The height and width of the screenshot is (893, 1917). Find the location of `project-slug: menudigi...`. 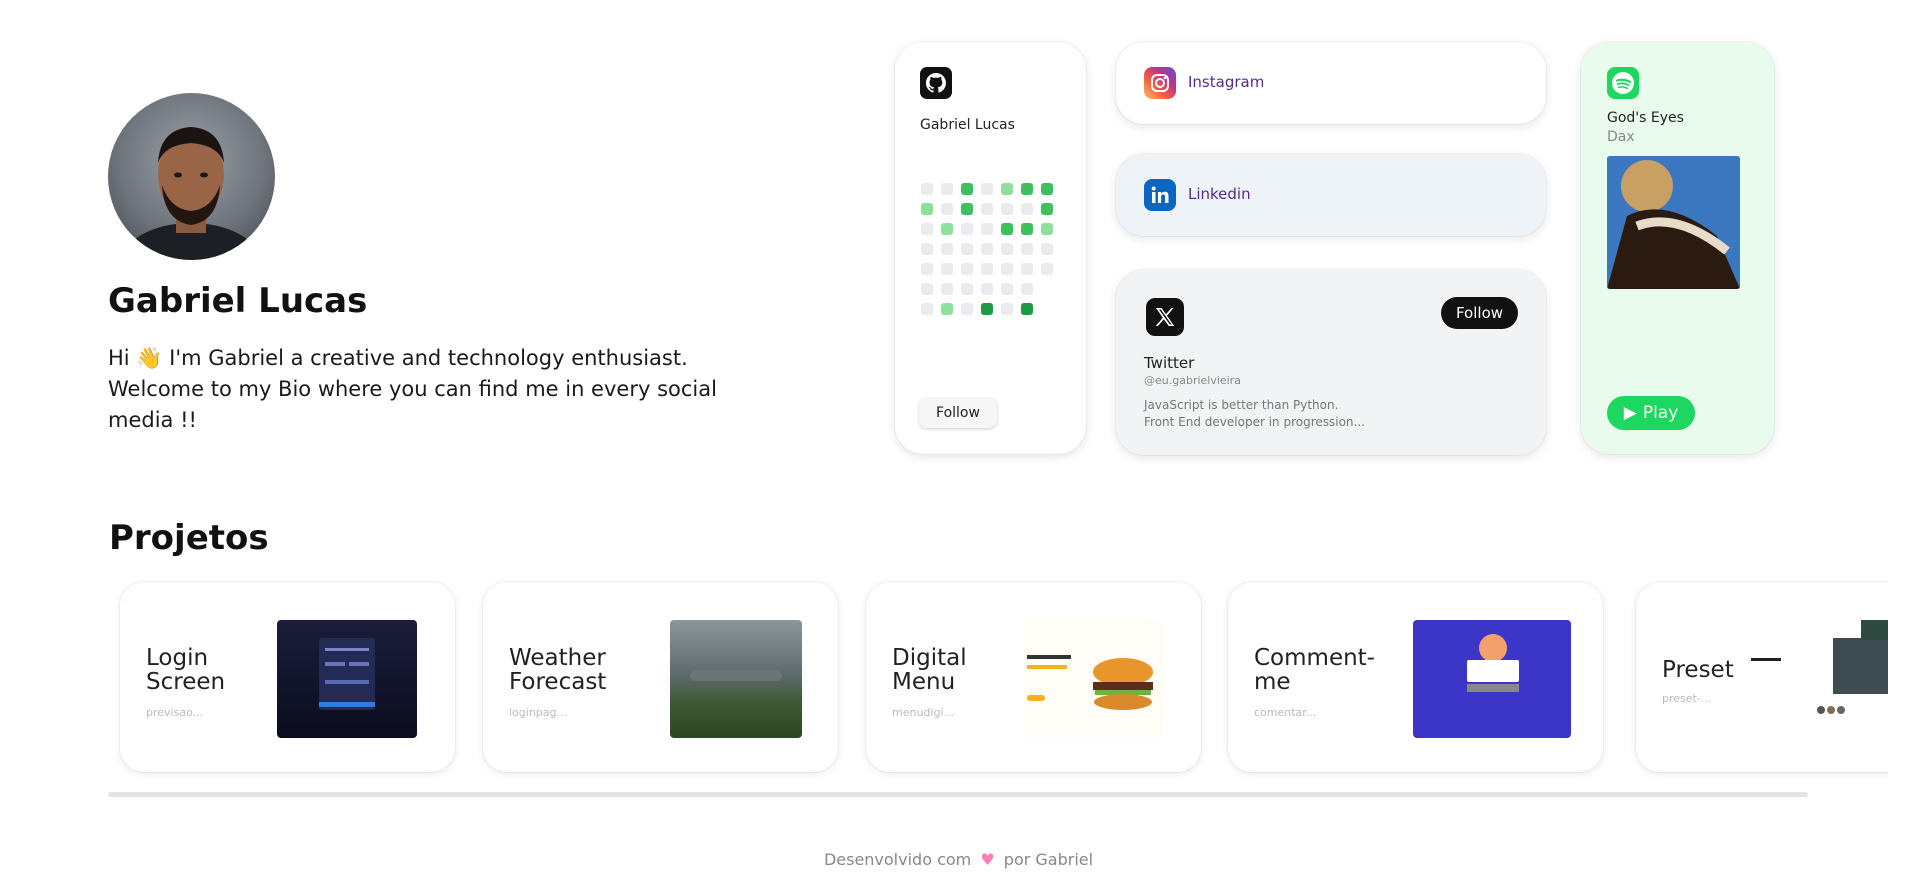

project-slug: menudigi... is located at coordinates (923, 712).